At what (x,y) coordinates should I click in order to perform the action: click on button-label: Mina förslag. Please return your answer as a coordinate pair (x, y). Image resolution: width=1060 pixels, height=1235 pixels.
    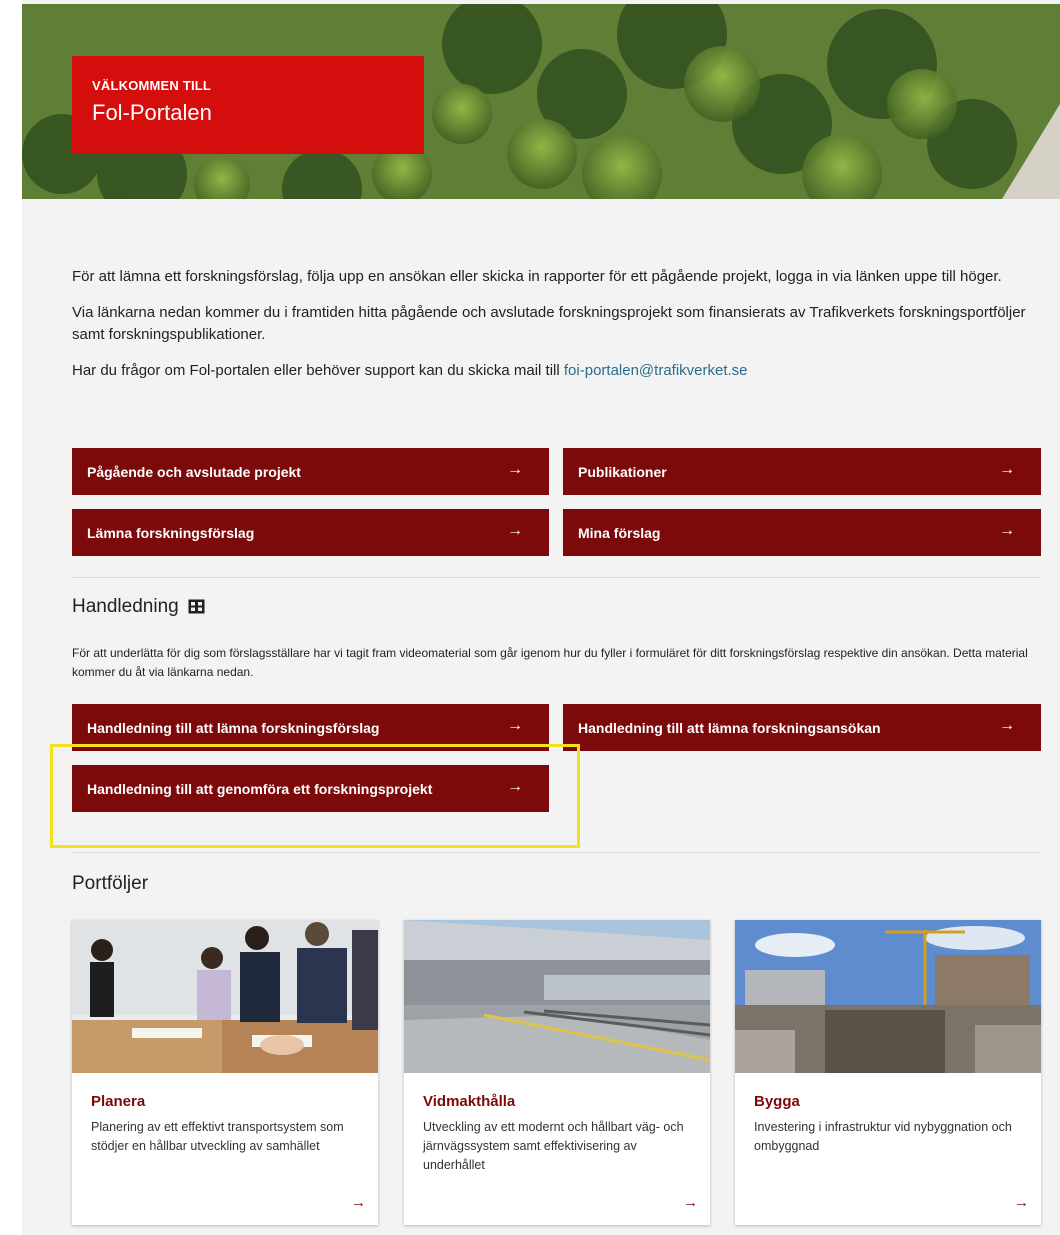
    Looking at the image, I should click on (619, 532).